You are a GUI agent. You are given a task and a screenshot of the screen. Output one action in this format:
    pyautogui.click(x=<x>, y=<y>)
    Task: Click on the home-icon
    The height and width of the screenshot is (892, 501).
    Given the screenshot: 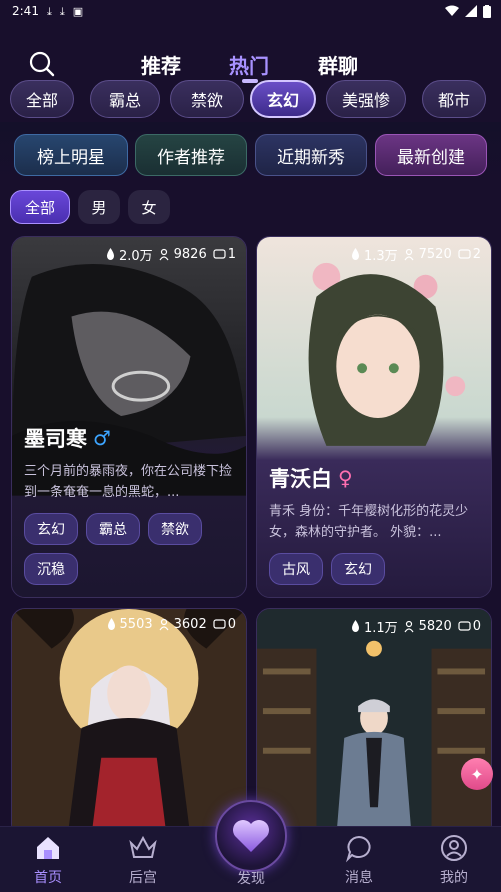 What is the action you would take?
    pyautogui.click(x=48, y=848)
    